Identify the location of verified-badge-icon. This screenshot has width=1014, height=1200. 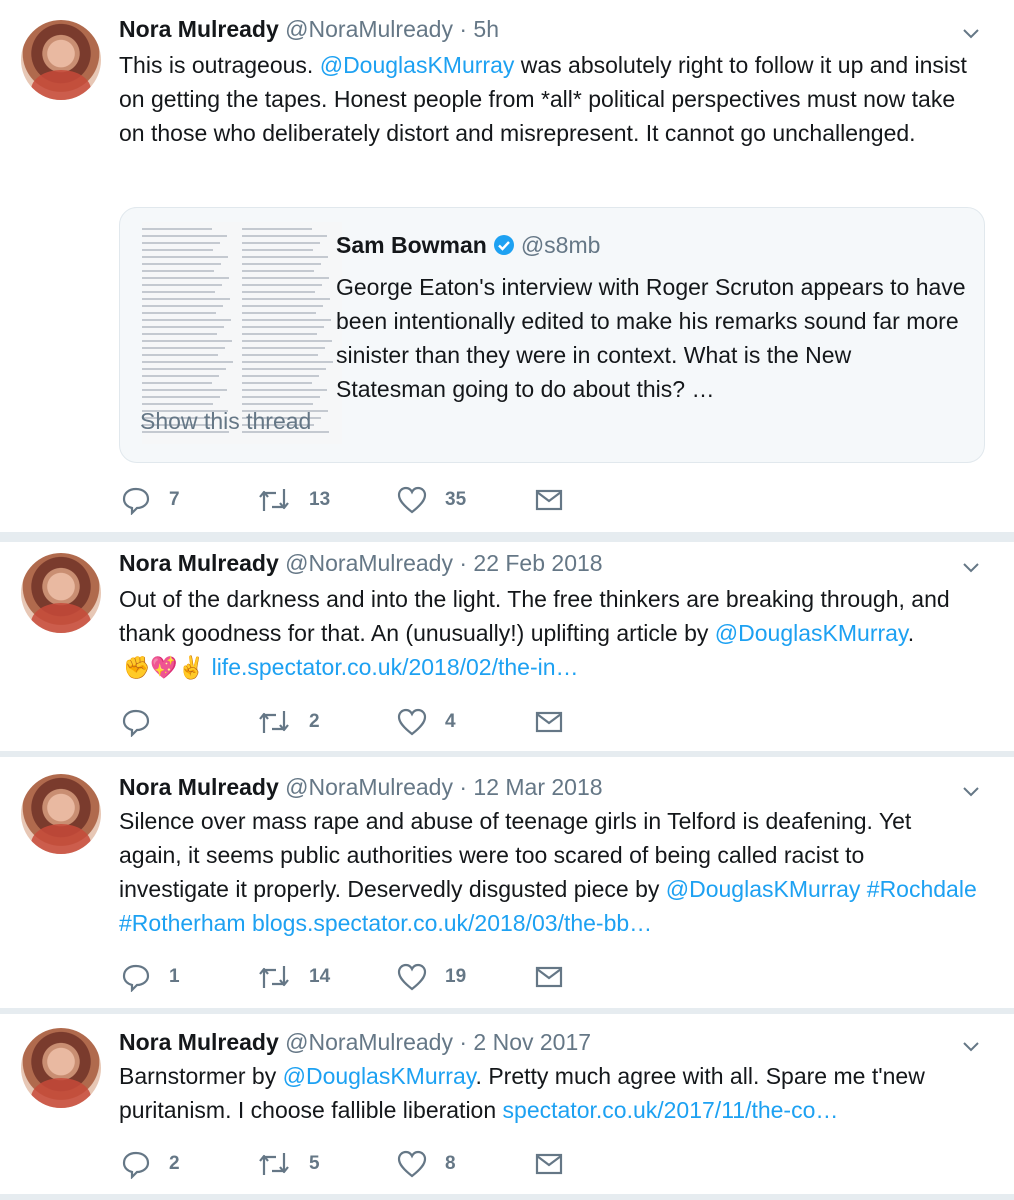
(503, 245).